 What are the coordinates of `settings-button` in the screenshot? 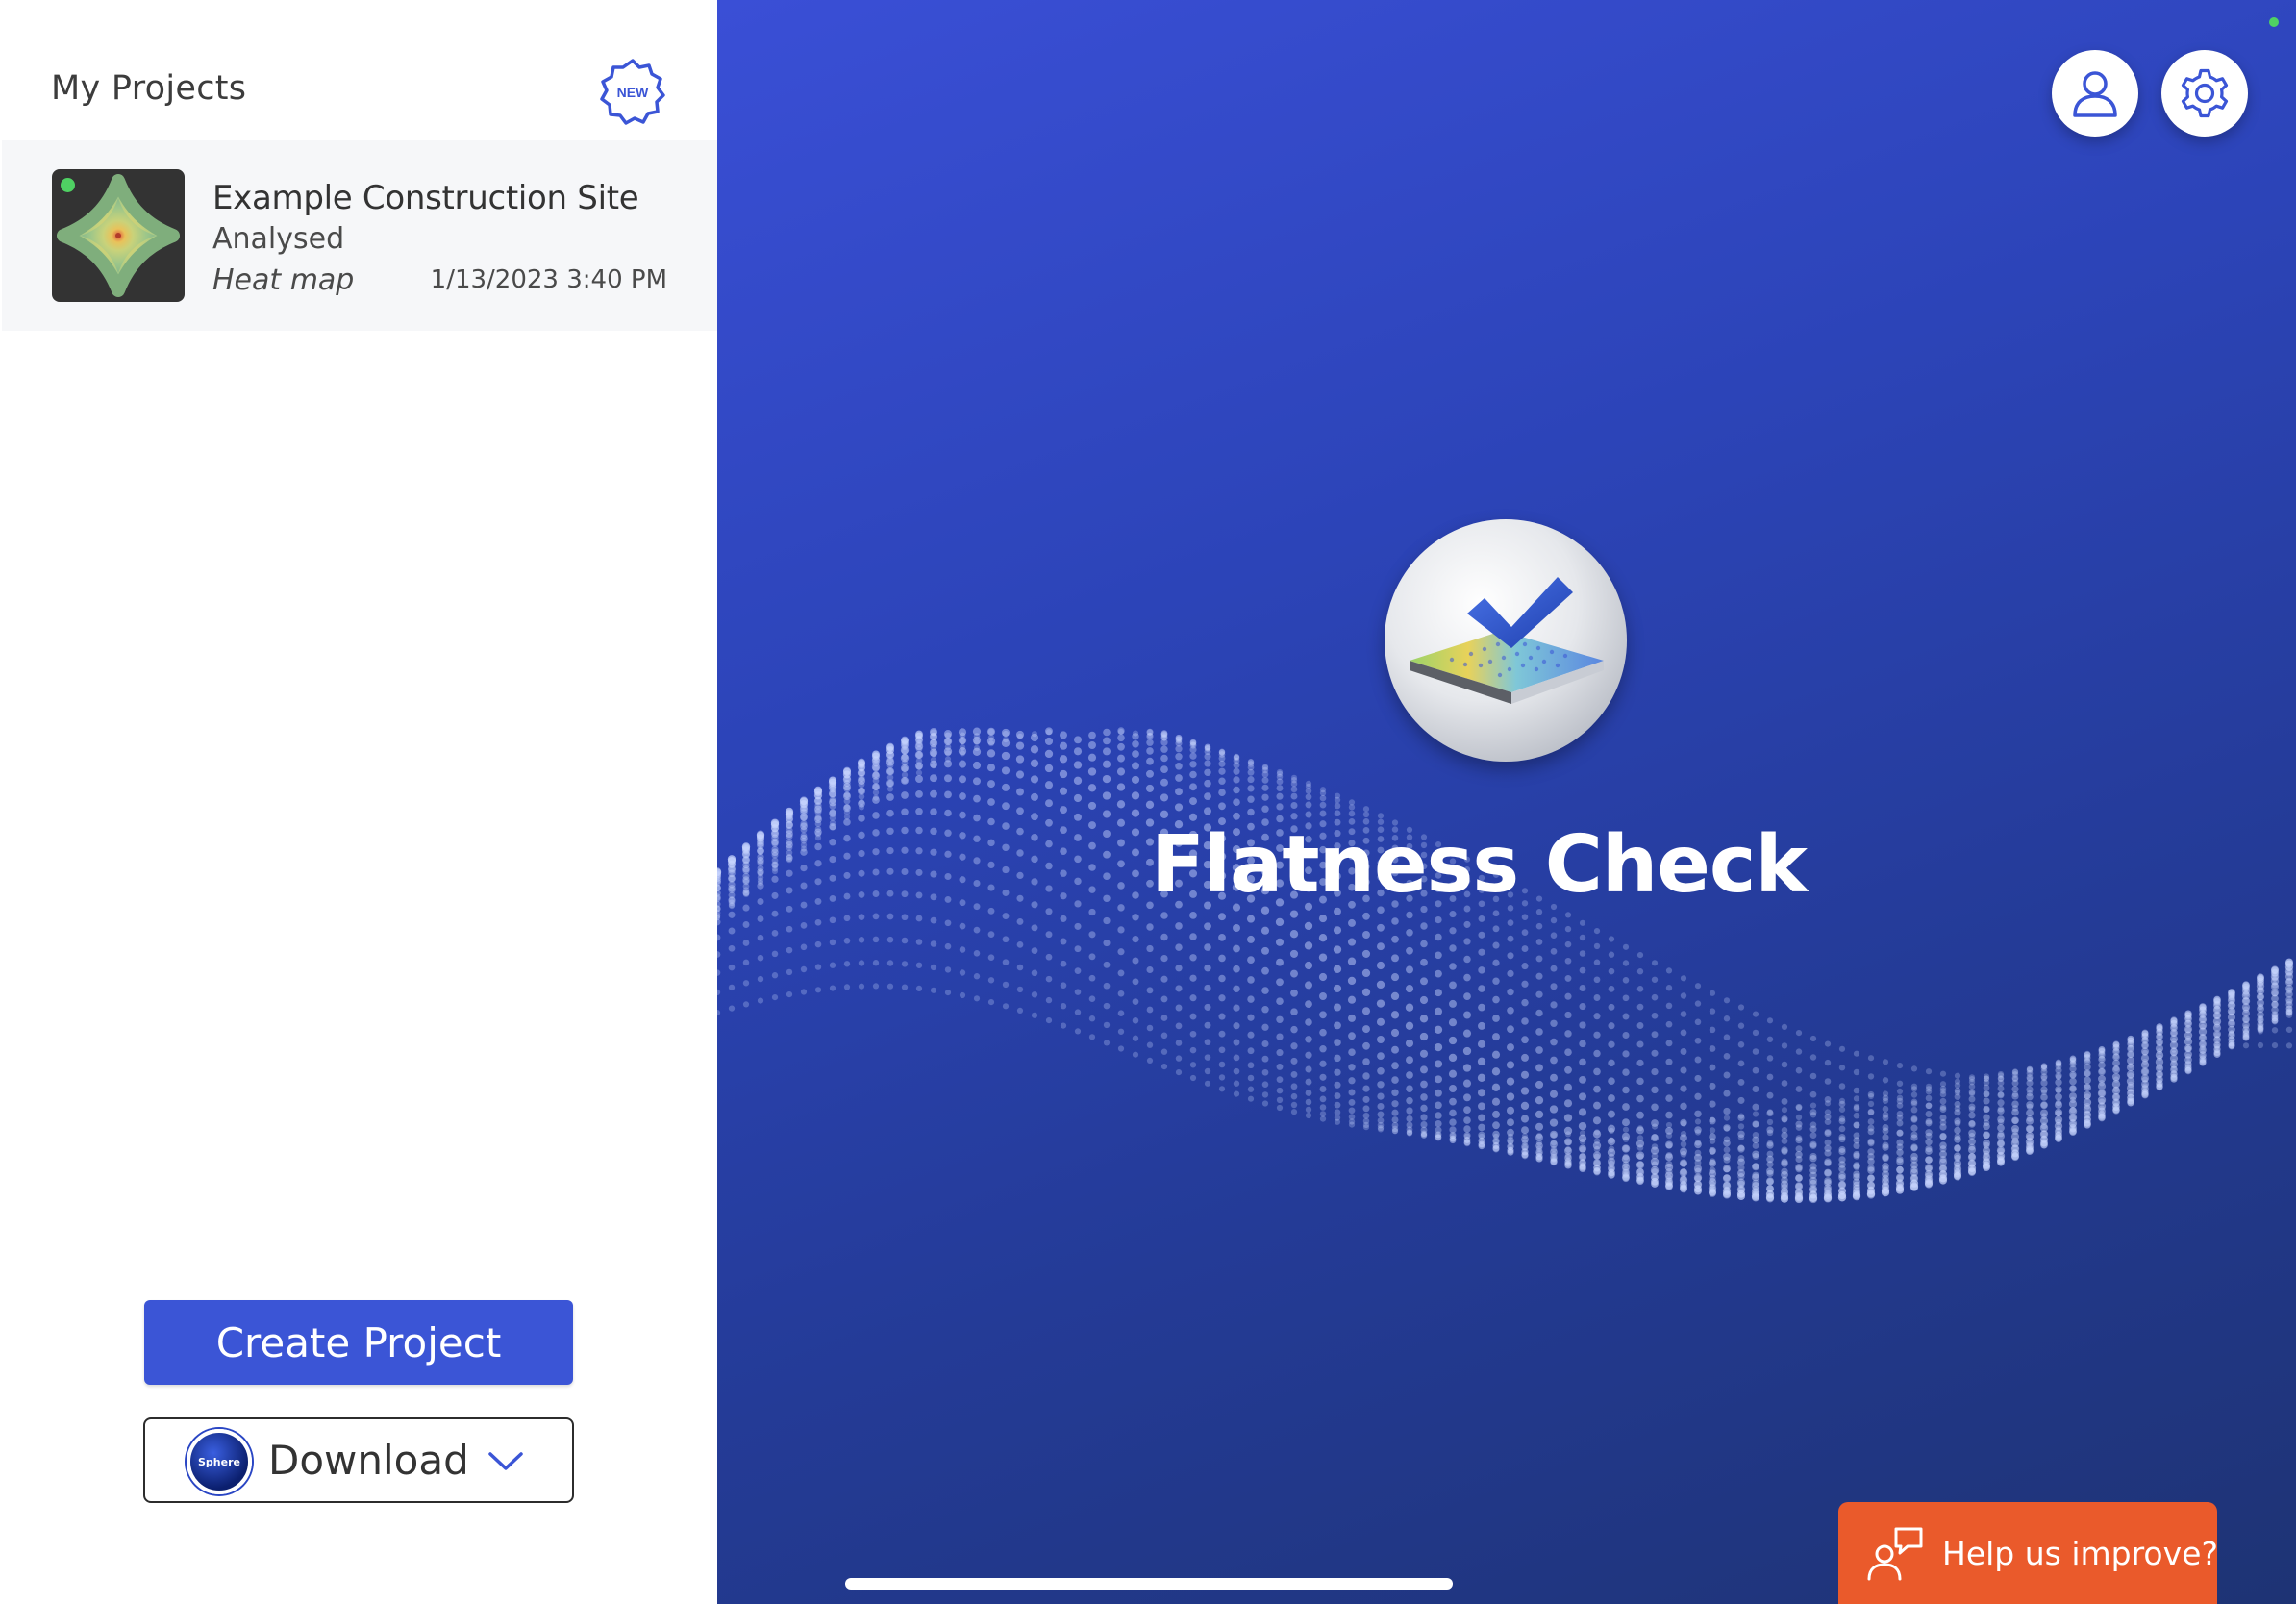 It's located at (2204, 93).